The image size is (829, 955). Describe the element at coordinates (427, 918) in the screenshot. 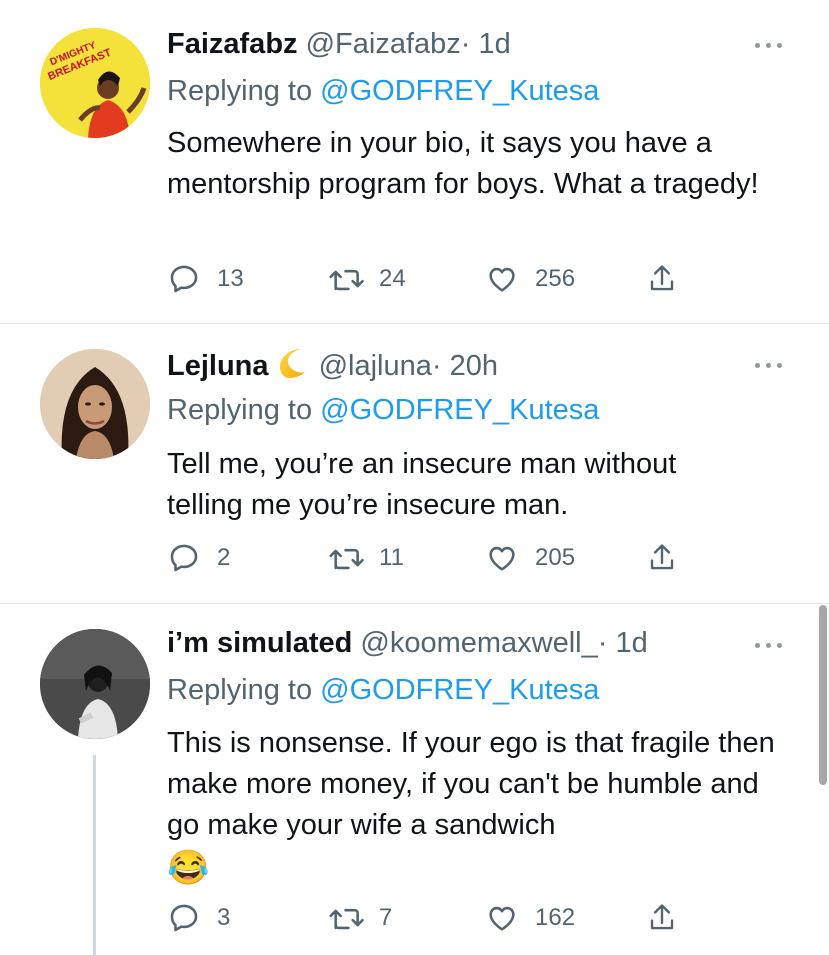

I see `tweet-actions: 3 7 162` at that location.